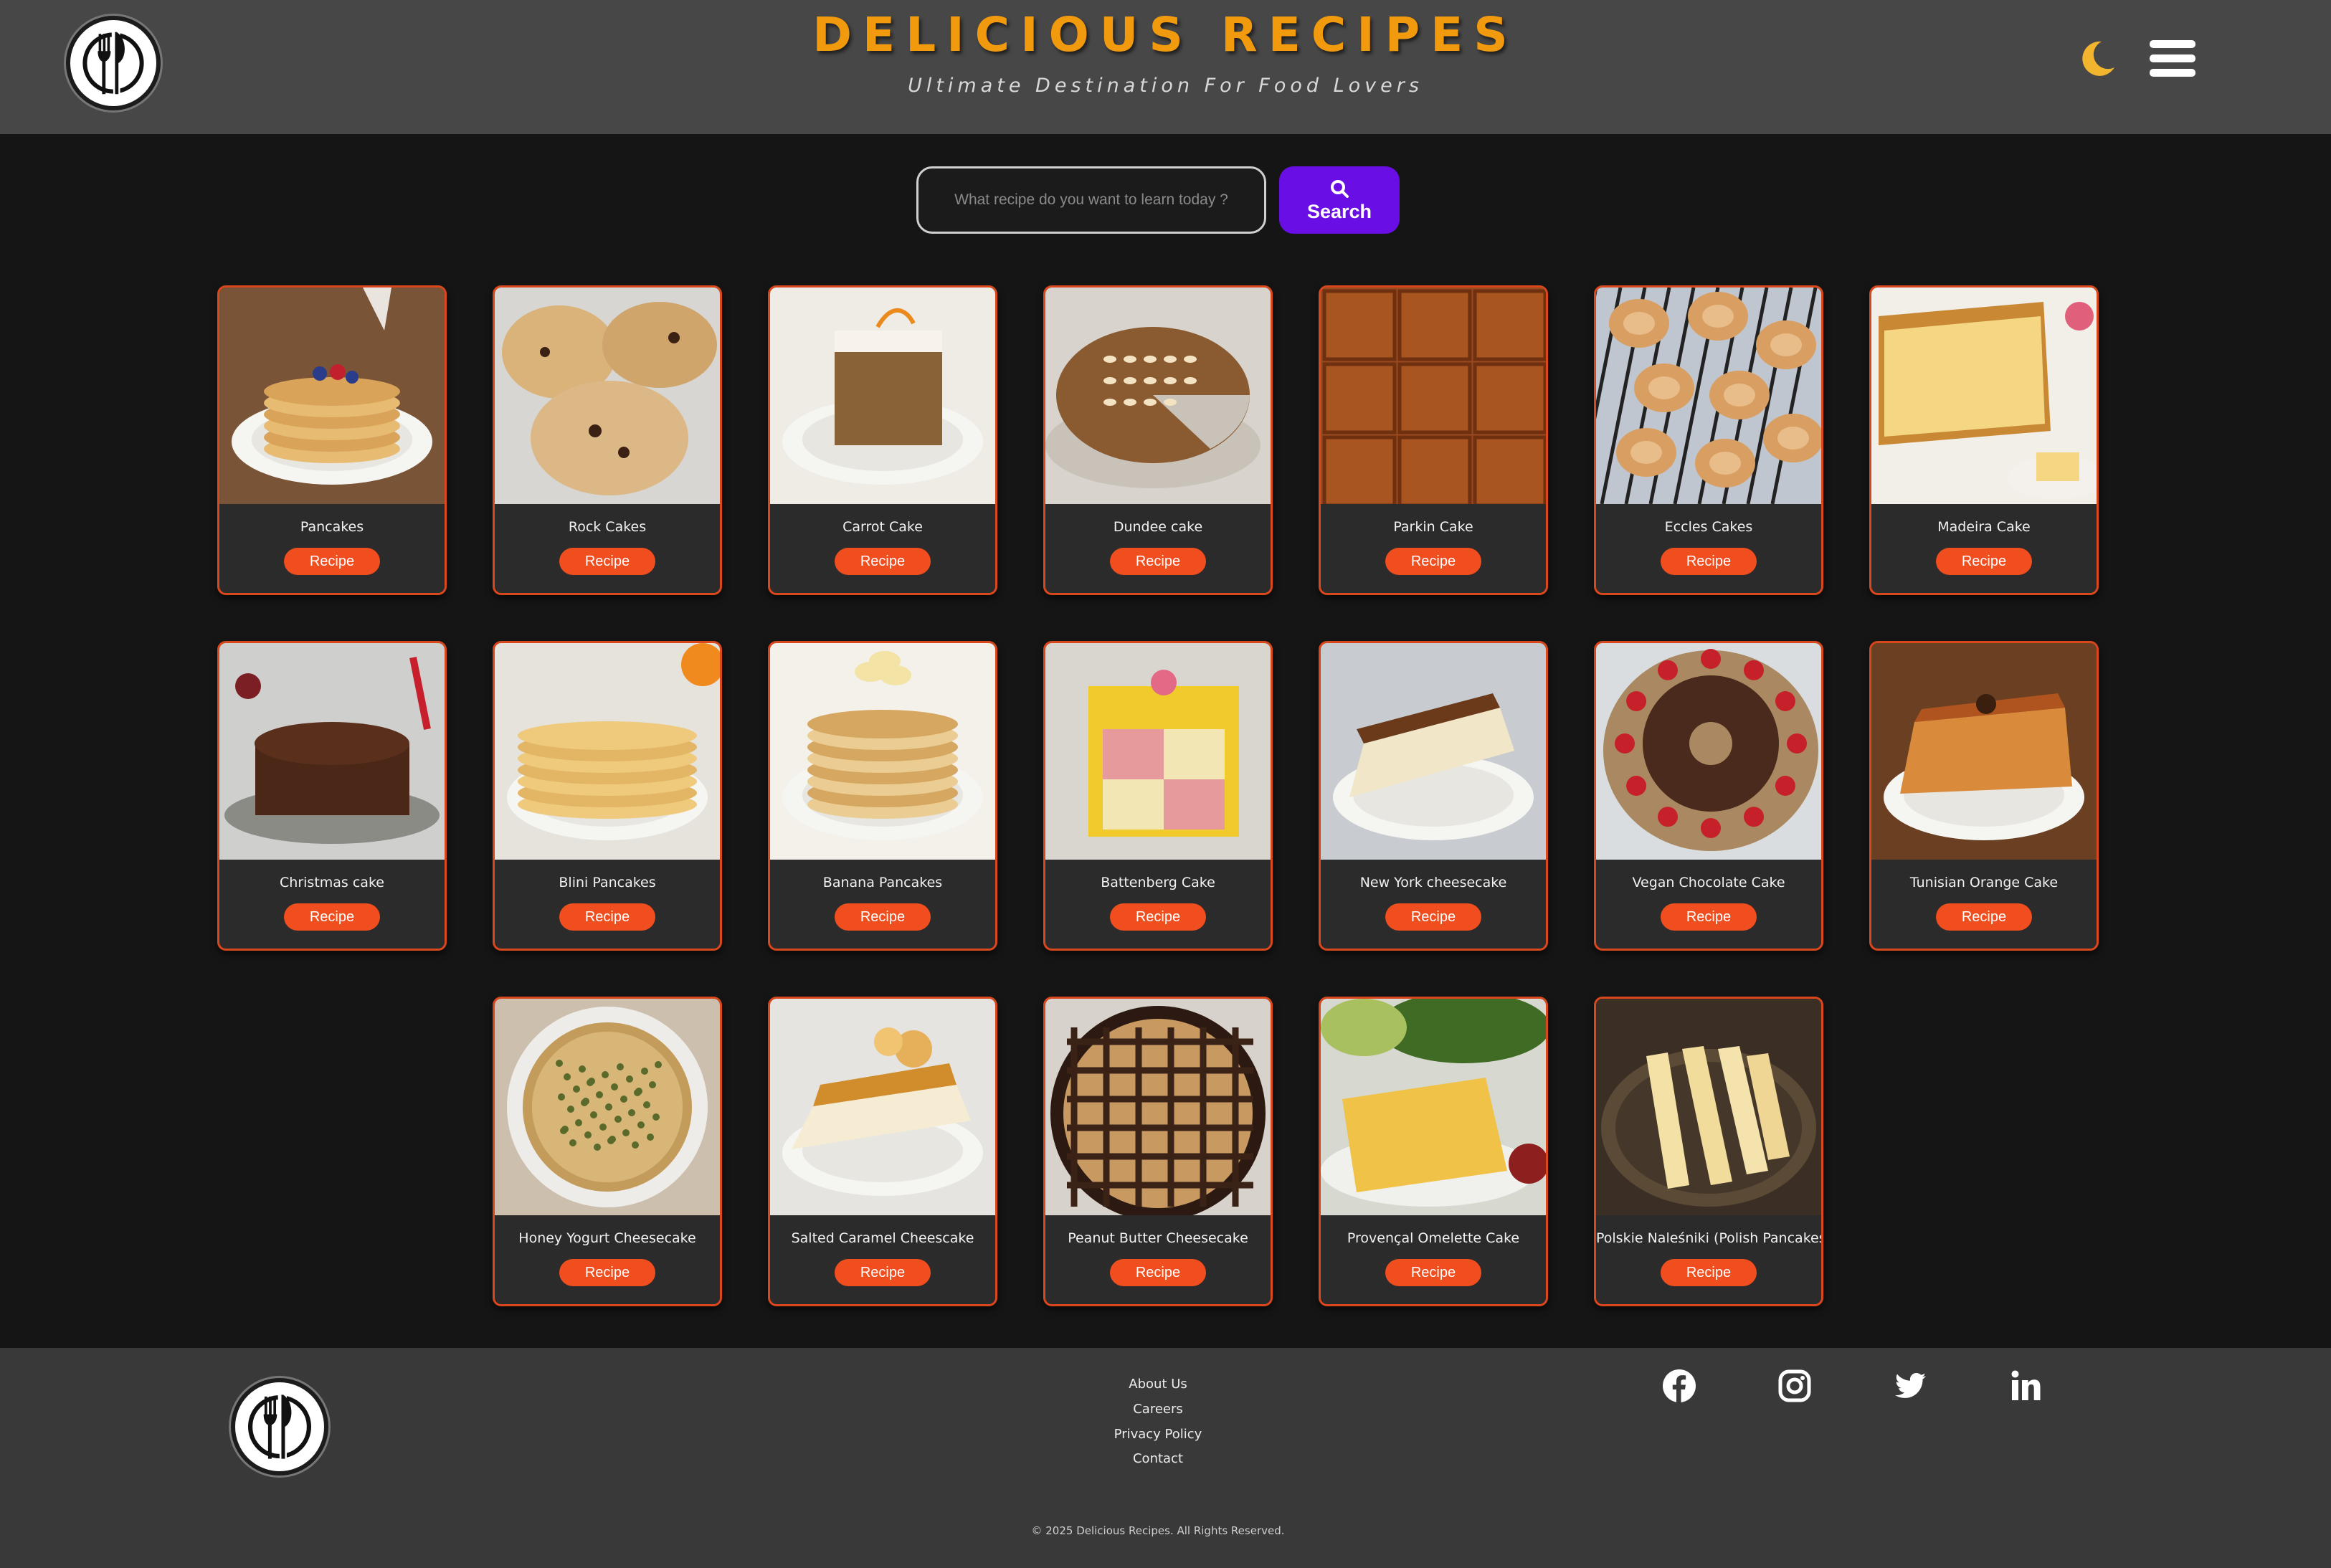 Image resolution: width=2331 pixels, height=1568 pixels. I want to click on recipe-card-title: Parkin Cake, so click(1433, 527).